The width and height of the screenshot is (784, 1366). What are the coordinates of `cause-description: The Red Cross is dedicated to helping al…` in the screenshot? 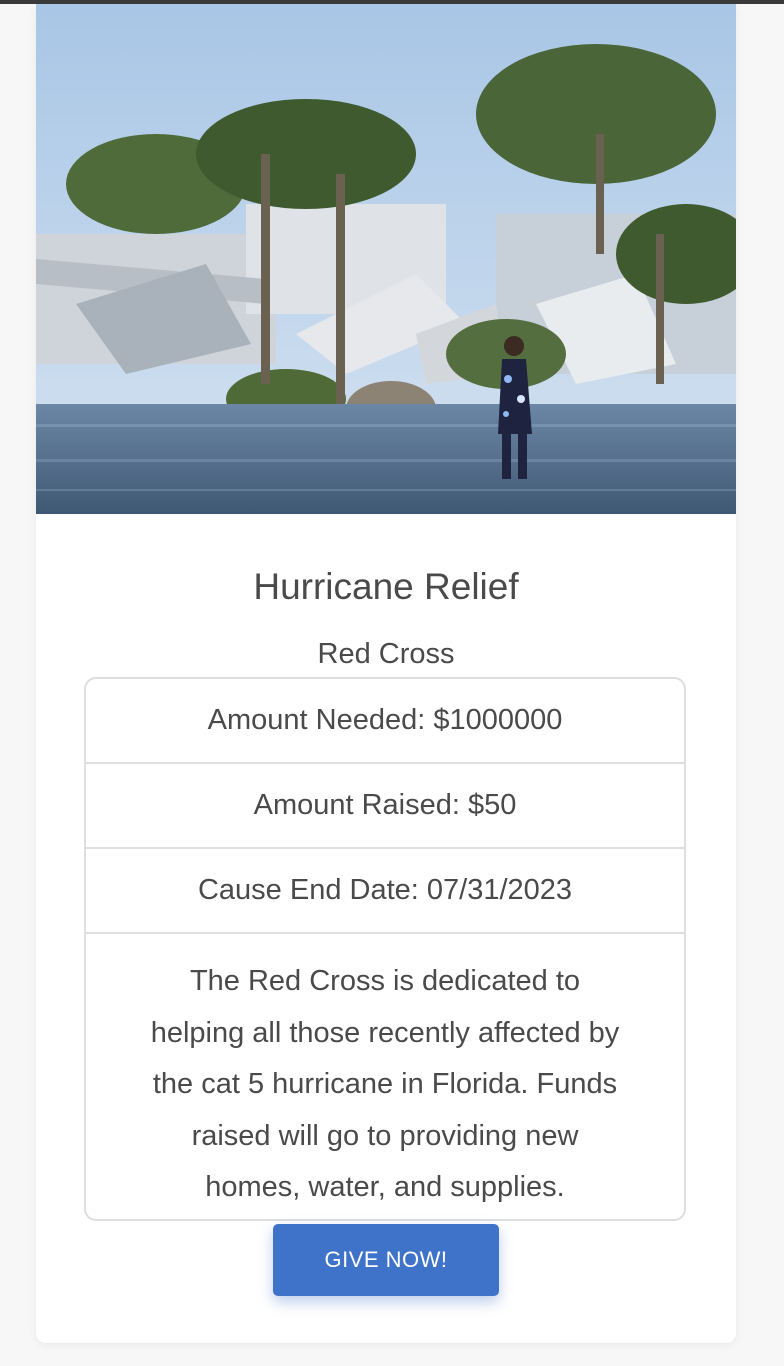 It's located at (385, 1084).